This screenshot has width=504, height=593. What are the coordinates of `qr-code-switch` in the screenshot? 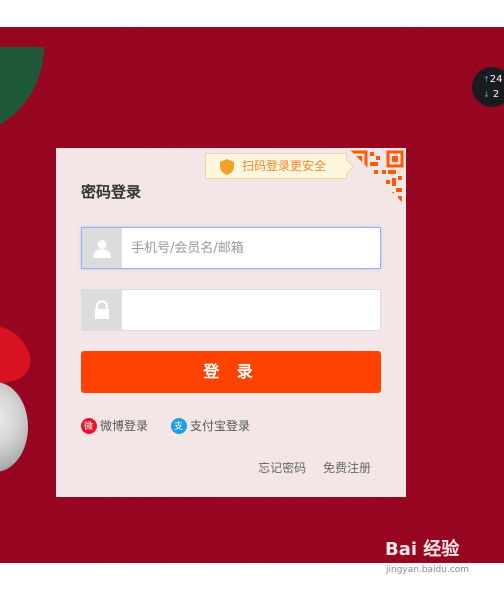 It's located at (377, 177).